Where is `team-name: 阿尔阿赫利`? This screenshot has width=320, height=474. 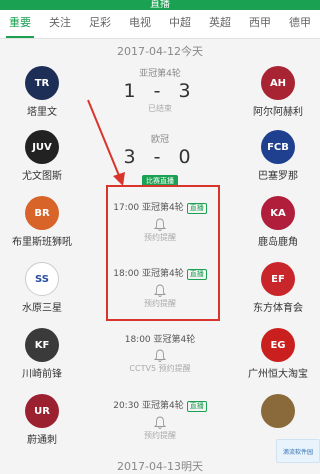
team-name: 阿尔阿赫利 is located at coordinates (278, 112).